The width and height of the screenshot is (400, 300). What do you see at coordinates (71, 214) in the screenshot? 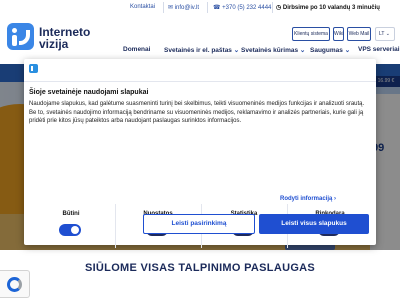
I see `category-label: Būtini` at bounding box center [71, 214].